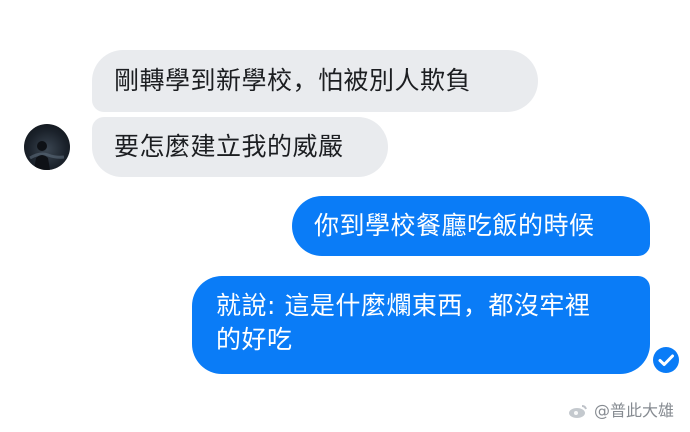 The image size is (690, 432). I want to click on message-text-line: 就說: 這是什麼爛東西，都沒牢裡, so click(403, 305).